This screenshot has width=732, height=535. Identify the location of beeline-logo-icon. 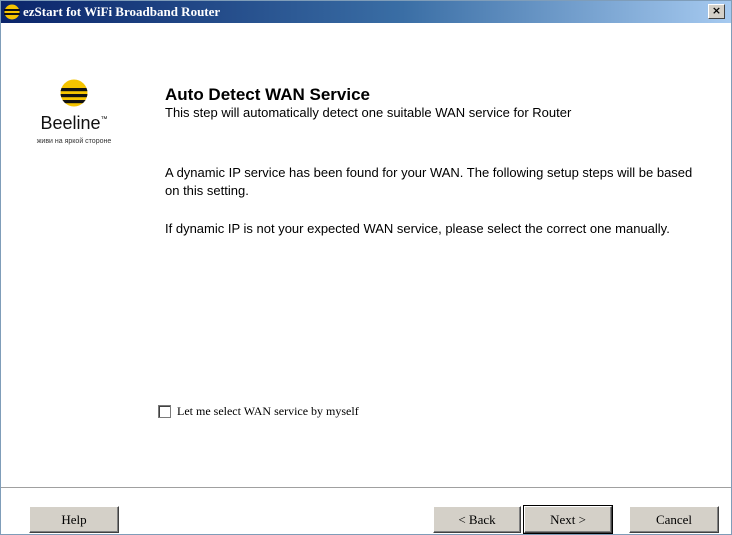
(74, 93).